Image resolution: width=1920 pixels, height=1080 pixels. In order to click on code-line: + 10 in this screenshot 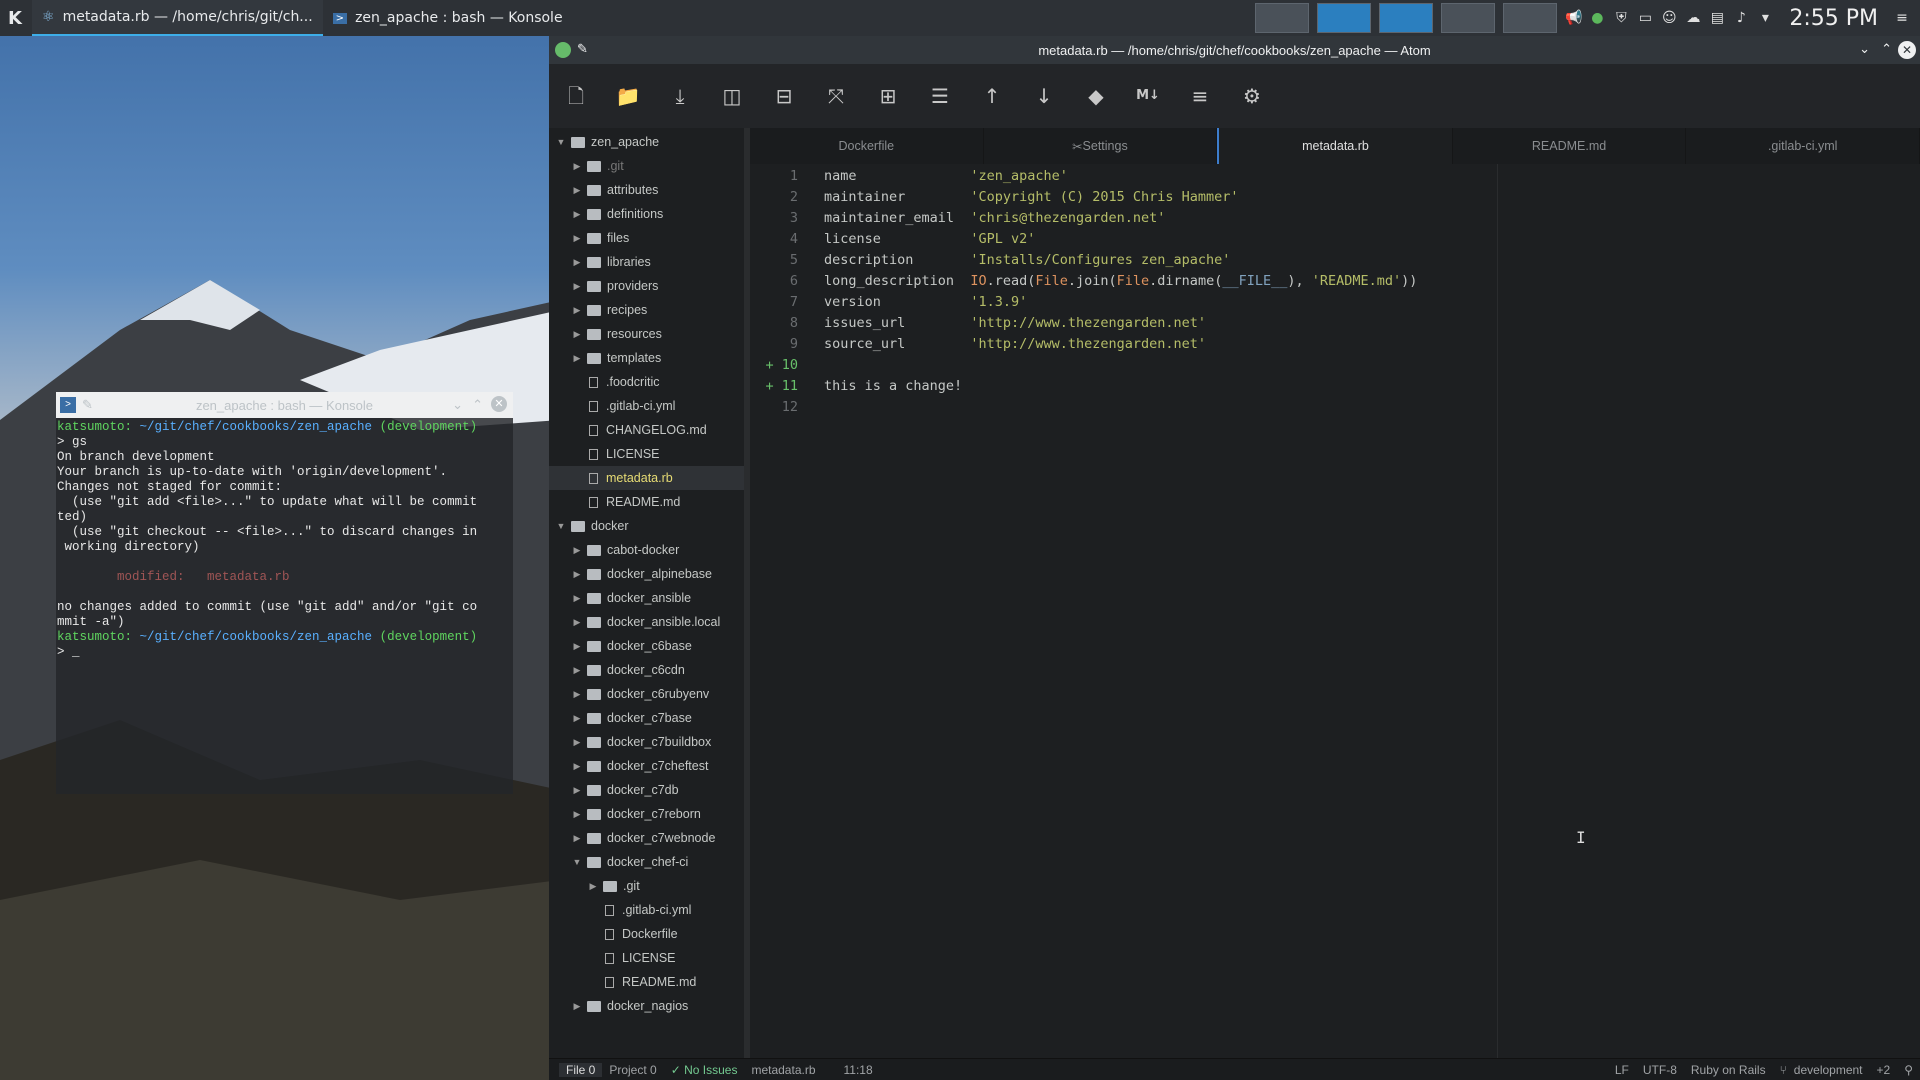, I will do `click(1335, 365)`.